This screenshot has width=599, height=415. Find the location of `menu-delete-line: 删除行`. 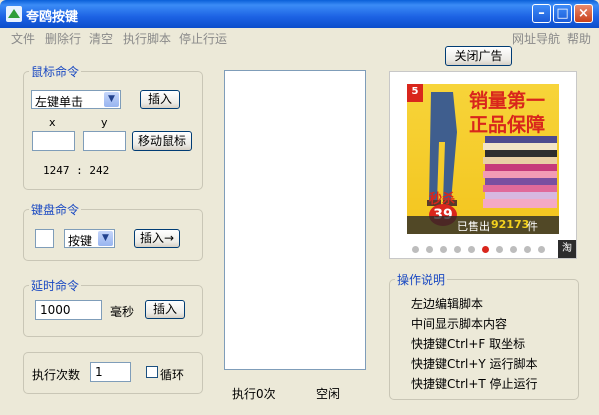

menu-delete-line: 删除行 is located at coordinates (63, 38).